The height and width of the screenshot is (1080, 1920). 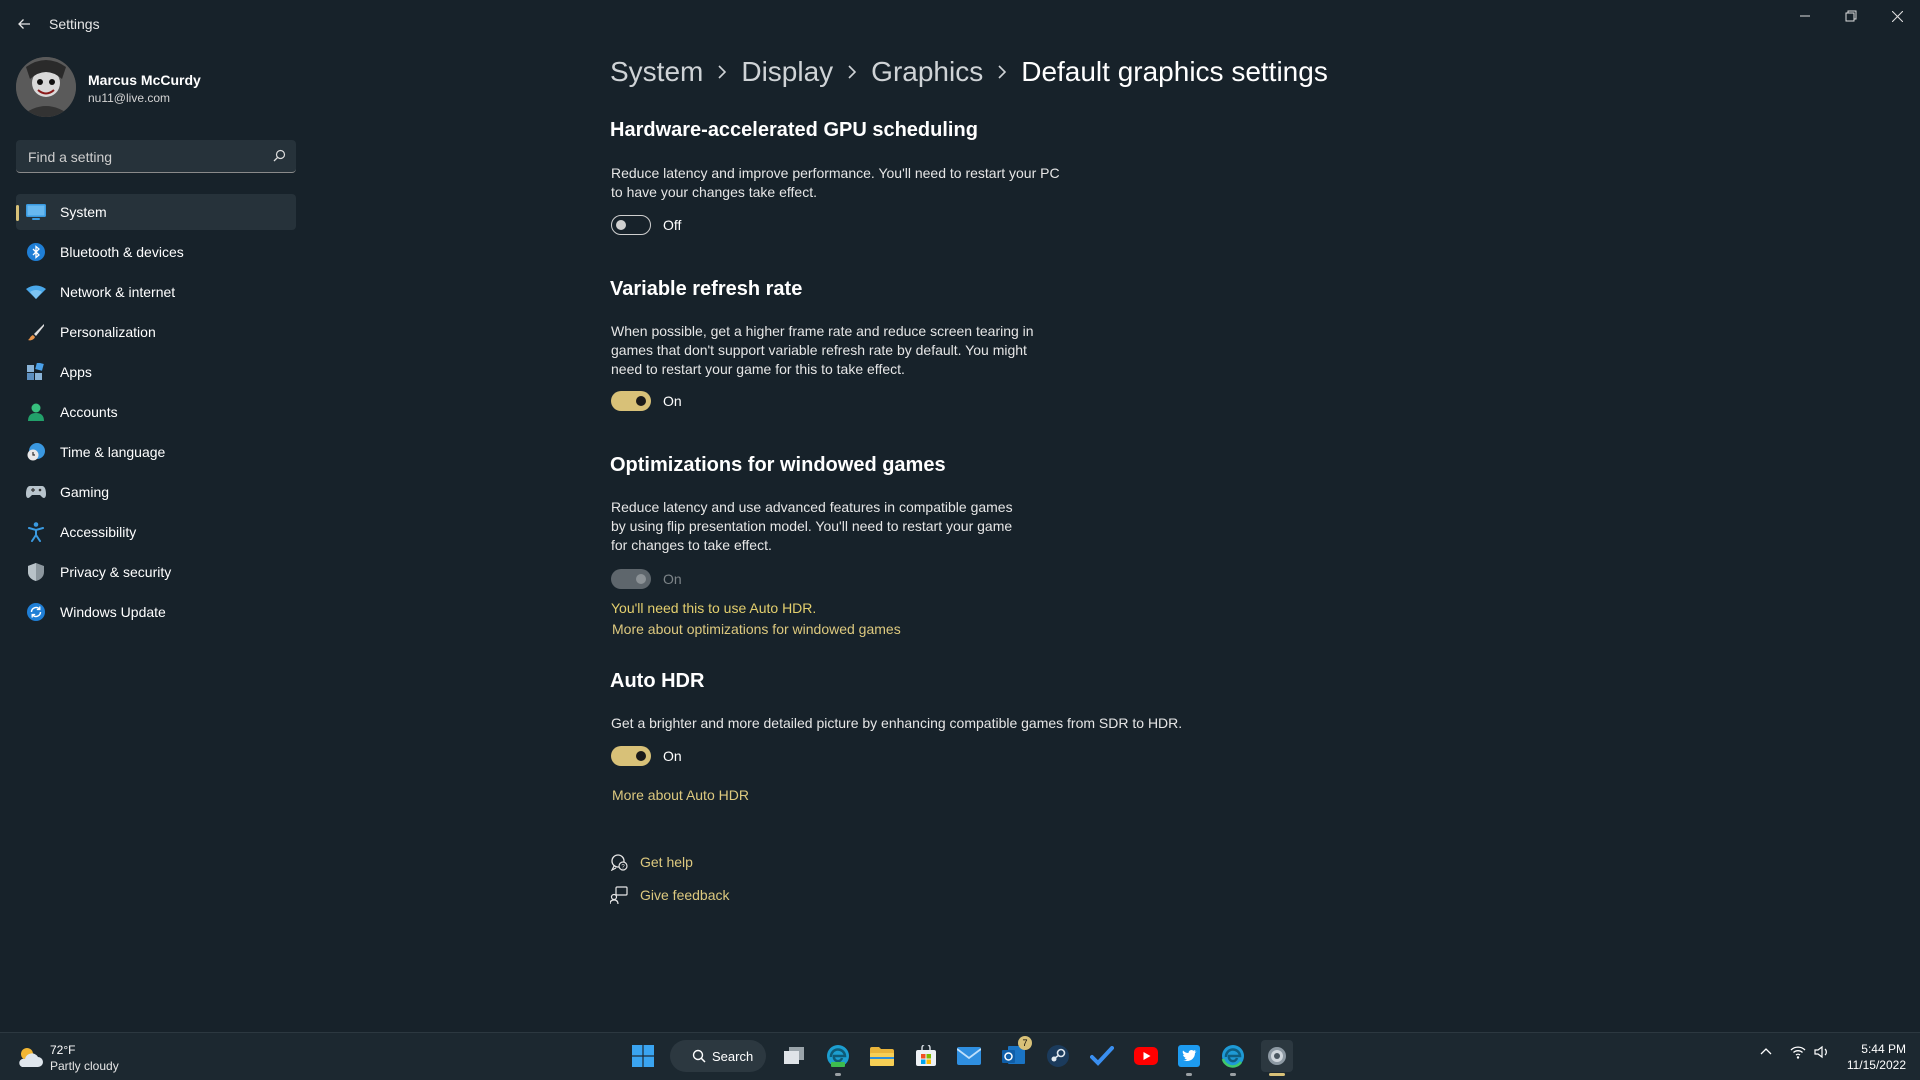 What do you see at coordinates (76, 372) in the screenshot?
I see `sidebar-item-label: Apps` at bounding box center [76, 372].